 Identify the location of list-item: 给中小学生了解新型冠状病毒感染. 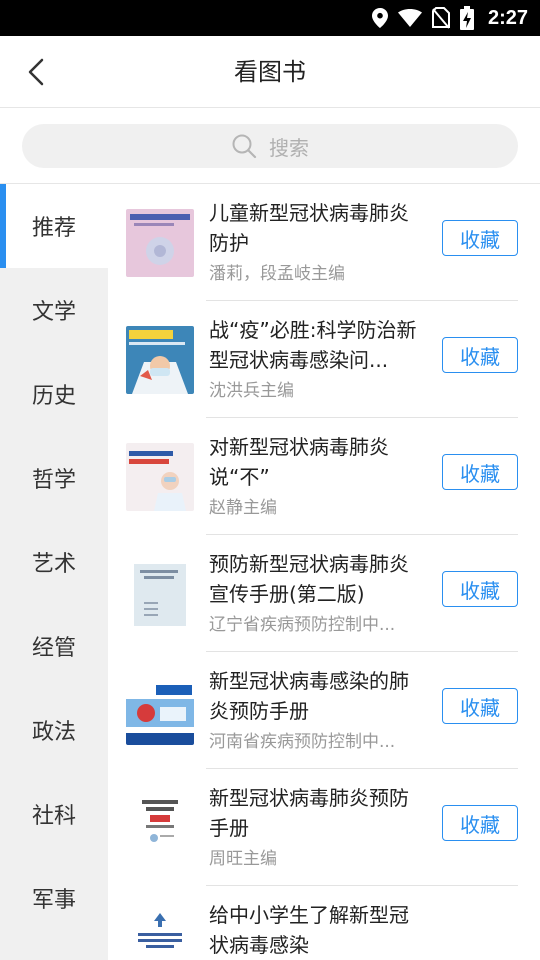
(324, 923).